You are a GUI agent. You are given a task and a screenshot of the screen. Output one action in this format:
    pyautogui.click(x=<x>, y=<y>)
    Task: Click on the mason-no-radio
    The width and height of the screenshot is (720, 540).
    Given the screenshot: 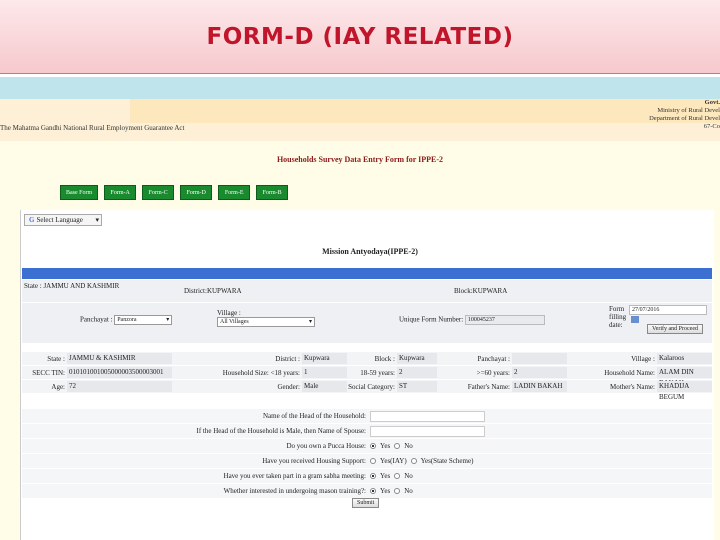 What is the action you would take?
    pyautogui.click(x=397, y=491)
    